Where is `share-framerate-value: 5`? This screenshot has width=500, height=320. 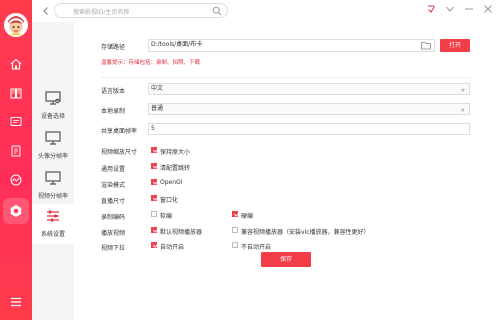 share-framerate-value: 5 is located at coordinates (153, 128).